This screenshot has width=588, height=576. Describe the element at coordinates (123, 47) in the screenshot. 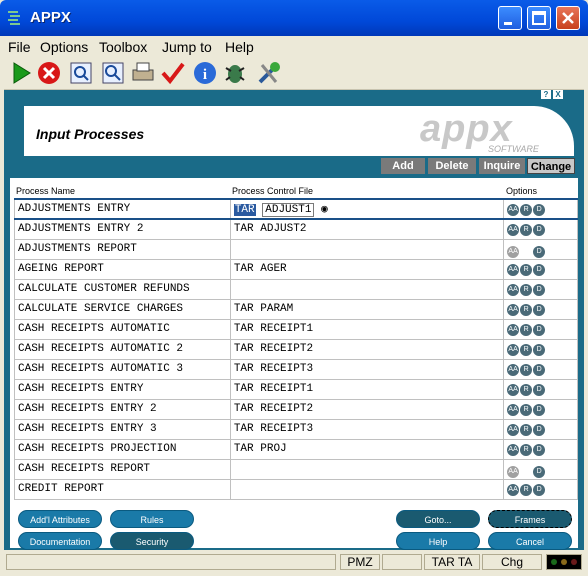

I see `menu-toolbox: Toolbox` at that location.